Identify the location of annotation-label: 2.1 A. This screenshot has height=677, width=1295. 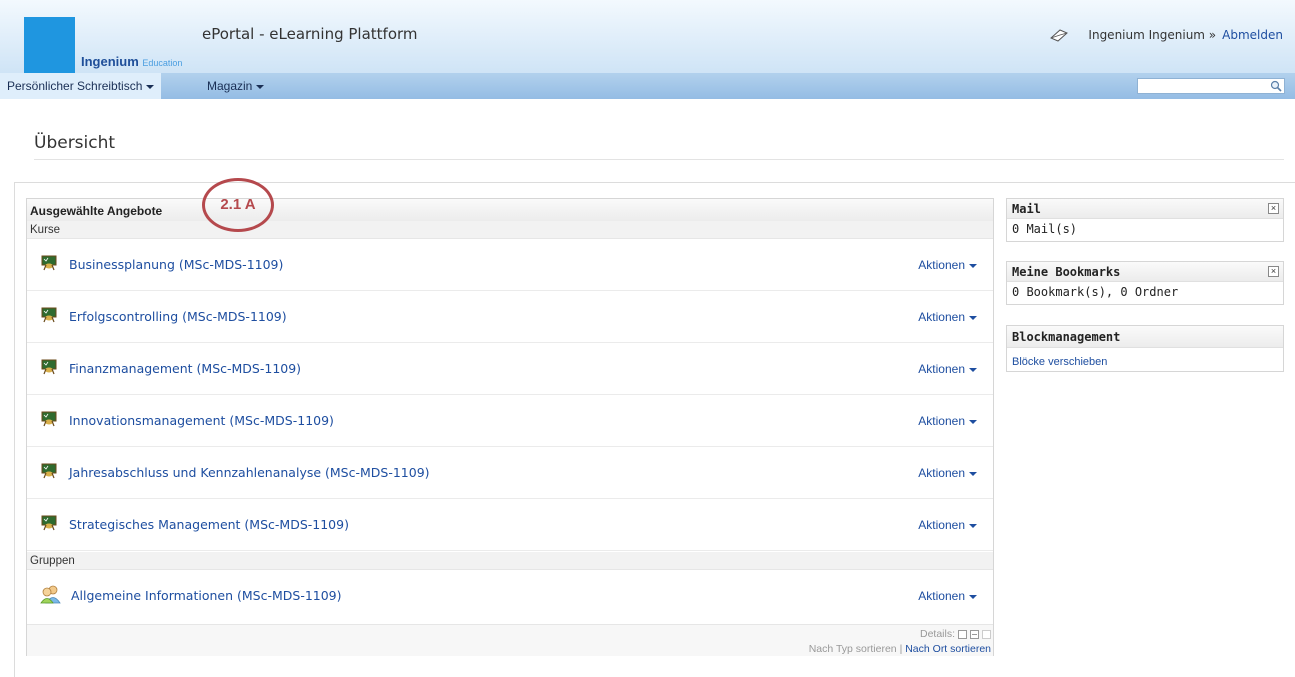
(238, 204).